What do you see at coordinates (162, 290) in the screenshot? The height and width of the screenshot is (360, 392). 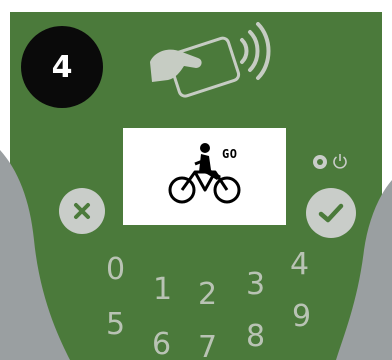 I see `key-1: 1` at bounding box center [162, 290].